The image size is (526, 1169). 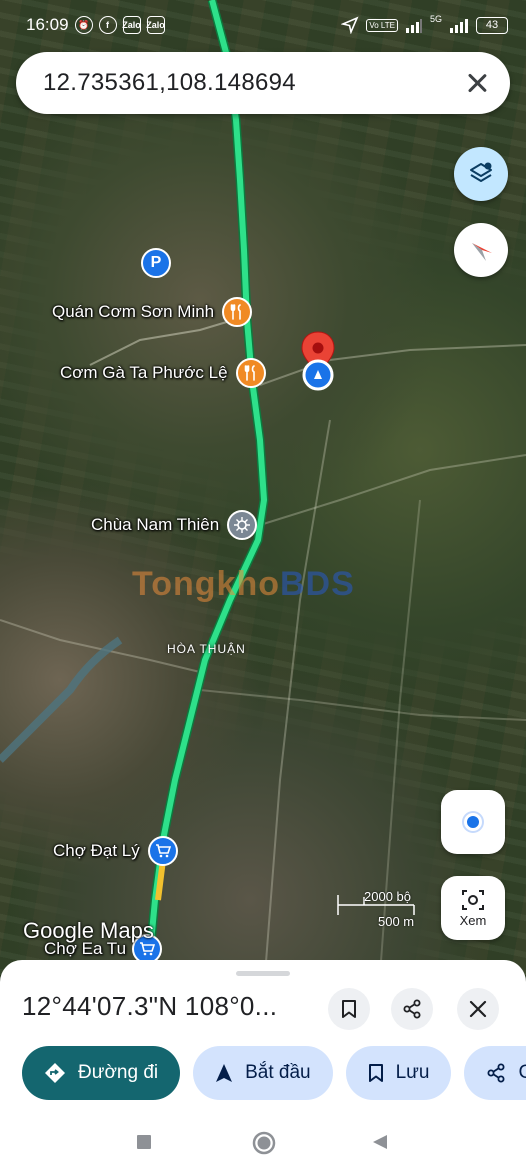 I want to click on poi-cho-dat-ly: Chợ Đạt Lý, so click(x=115, y=851).